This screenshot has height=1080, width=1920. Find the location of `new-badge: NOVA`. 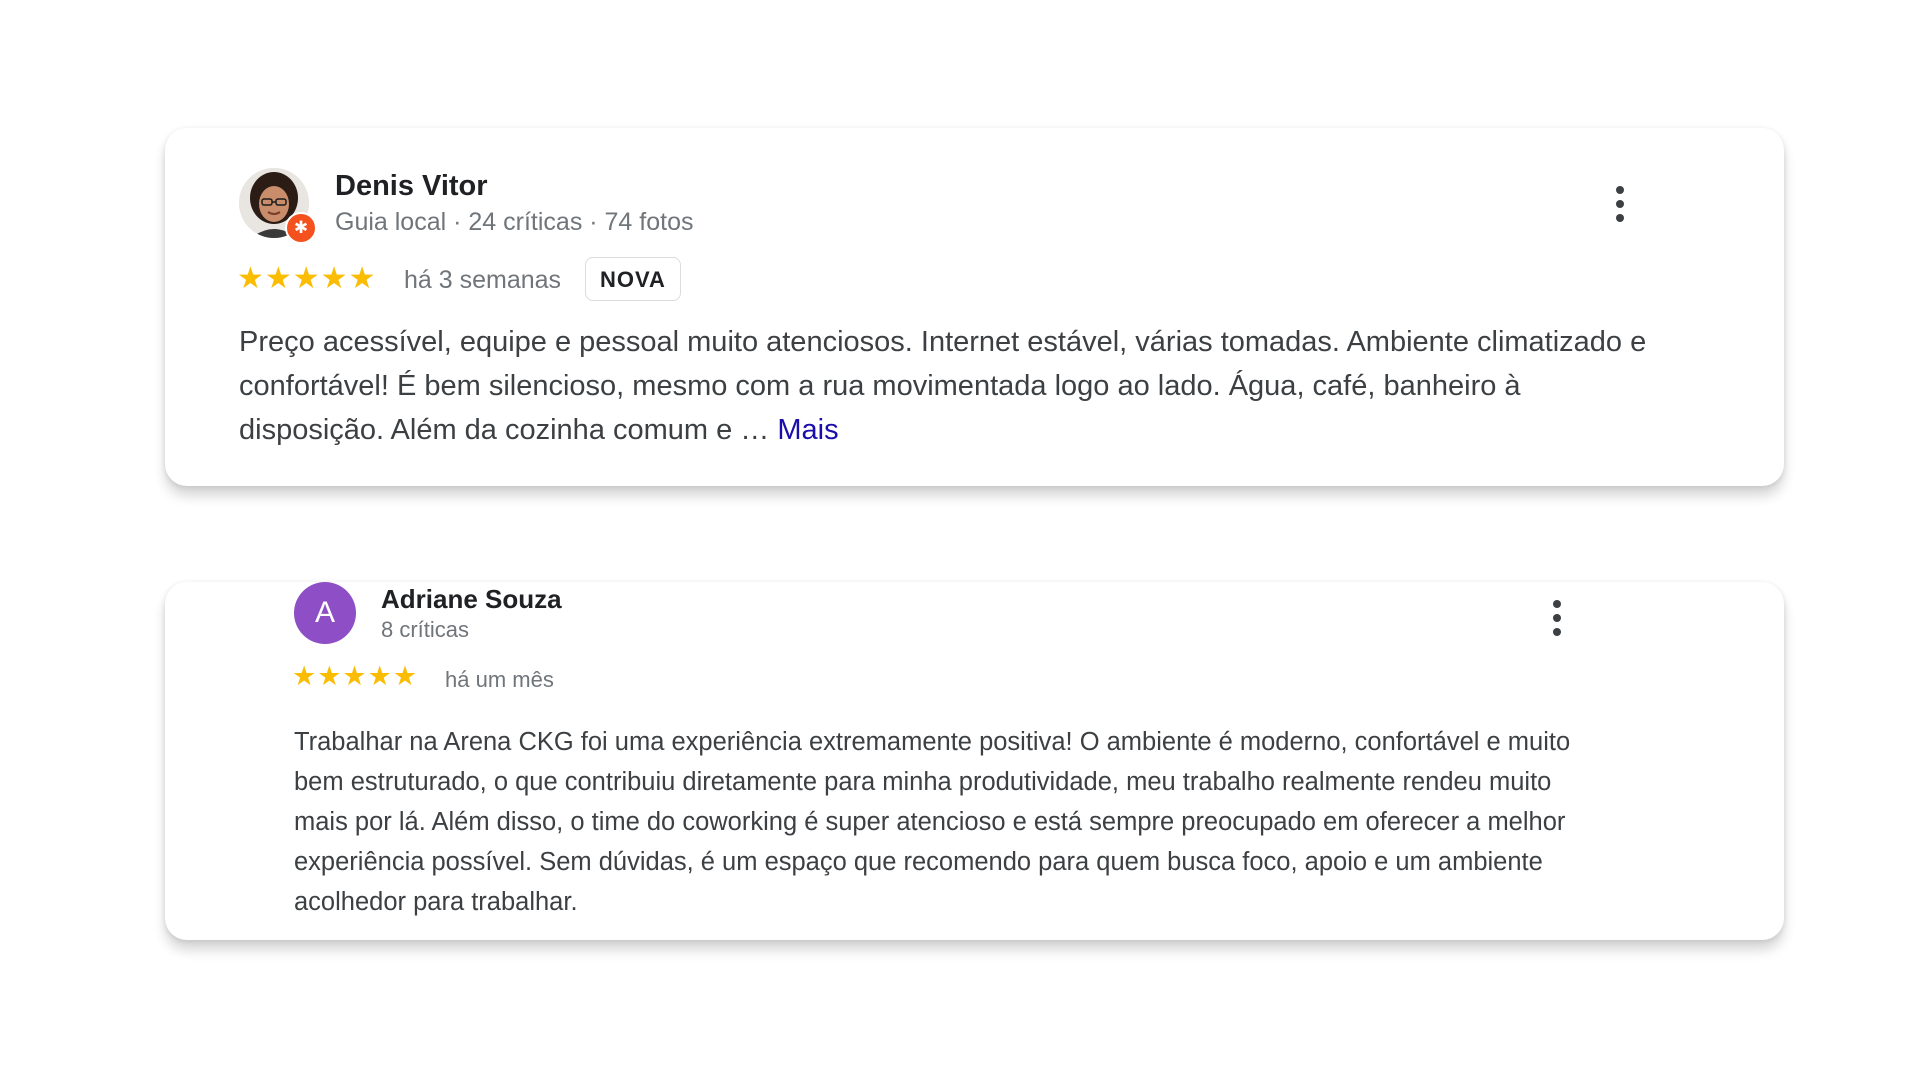

new-badge: NOVA is located at coordinates (633, 279).